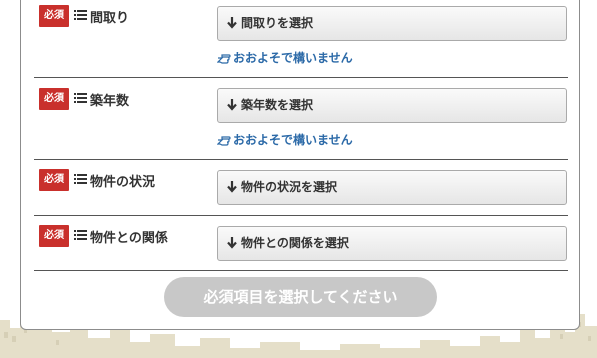  Describe the element at coordinates (392, 105) in the screenshot. I see `chikunensu-select: 築年数を選択` at that location.